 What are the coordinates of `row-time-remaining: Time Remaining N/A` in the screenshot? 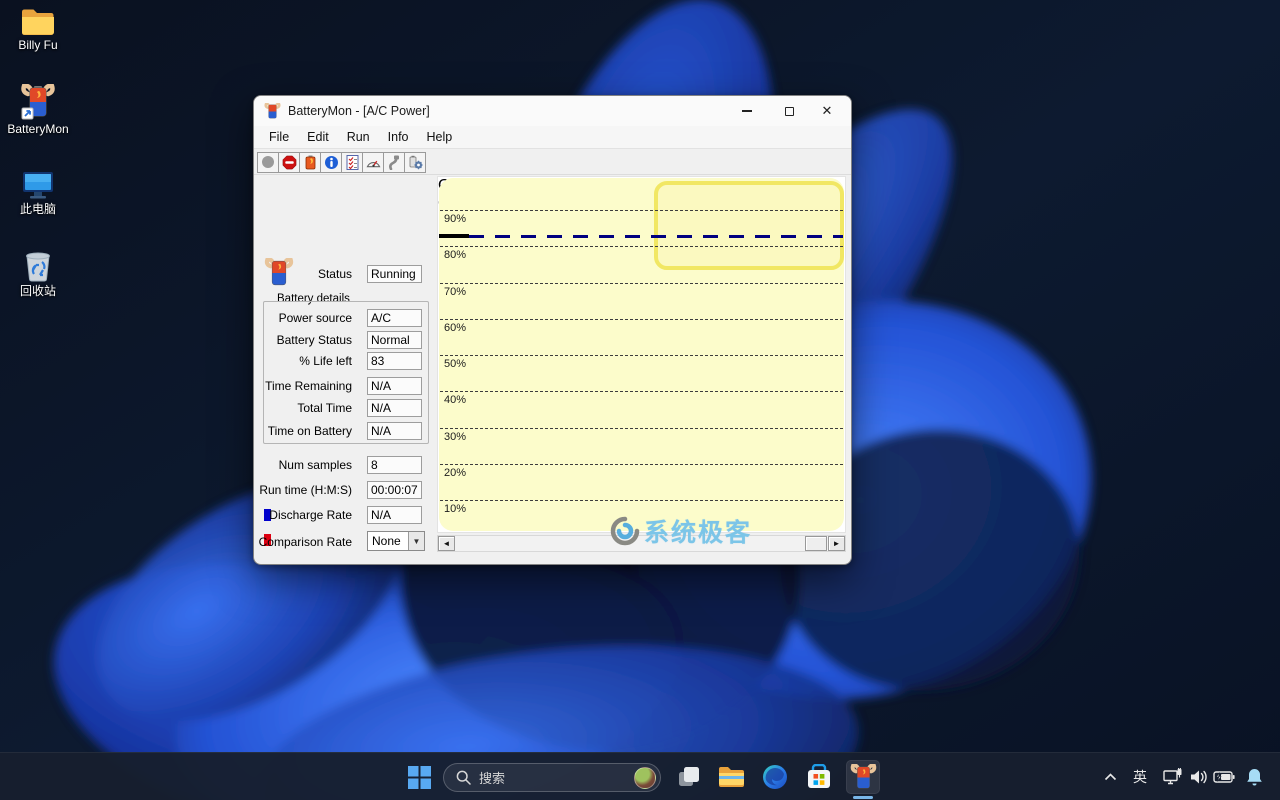 It's located at (339, 386).